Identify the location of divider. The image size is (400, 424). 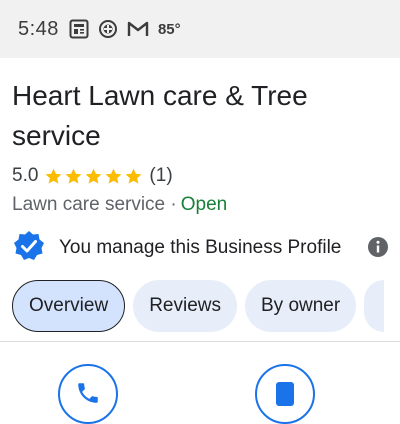
(200, 341).